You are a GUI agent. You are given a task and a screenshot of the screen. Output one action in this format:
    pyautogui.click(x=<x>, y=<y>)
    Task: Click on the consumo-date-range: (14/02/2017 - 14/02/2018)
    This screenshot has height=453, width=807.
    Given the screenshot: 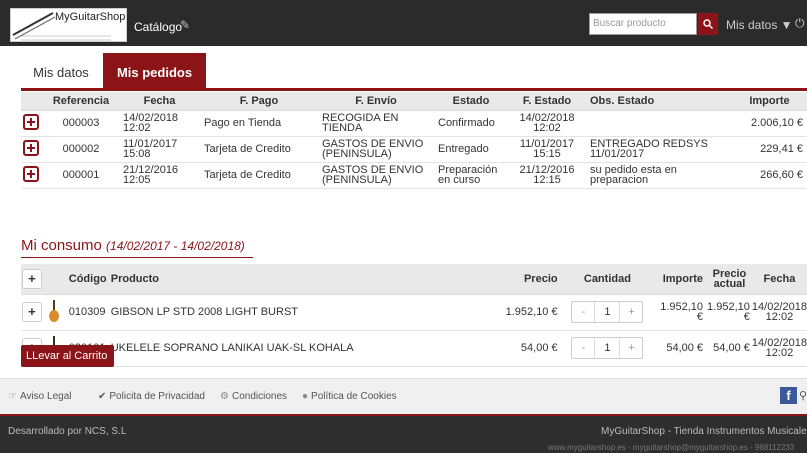 What is the action you would take?
    pyautogui.click(x=175, y=246)
    